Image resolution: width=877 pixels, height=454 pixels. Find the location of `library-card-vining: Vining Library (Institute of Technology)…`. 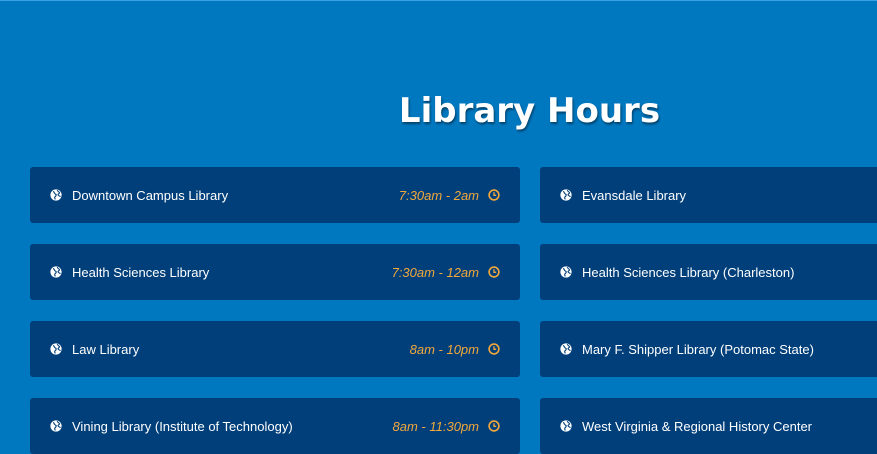

library-card-vining: Vining Library (Institute of Technology)… is located at coordinates (275, 426).